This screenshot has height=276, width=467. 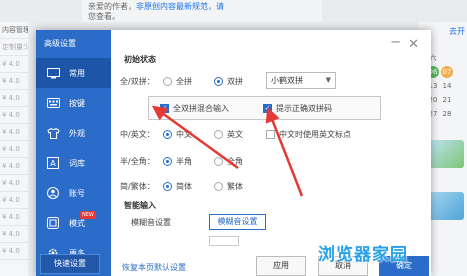 I want to click on hint-code-checkbox: ✓ 提示正确双拼码, so click(x=297, y=108).